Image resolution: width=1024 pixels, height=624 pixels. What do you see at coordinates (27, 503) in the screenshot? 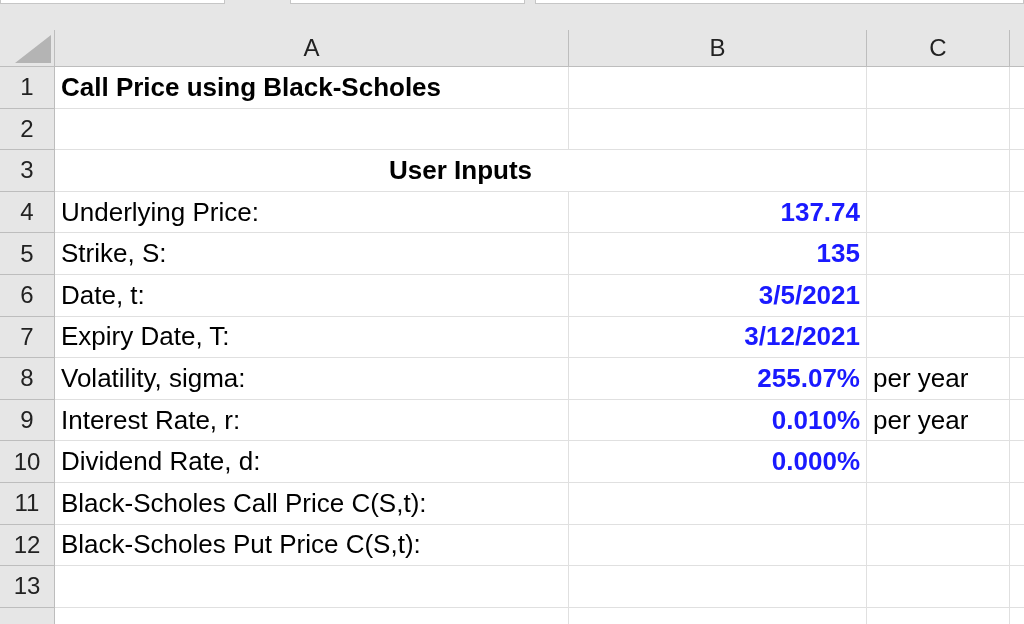
I see `row-header: 11` at bounding box center [27, 503].